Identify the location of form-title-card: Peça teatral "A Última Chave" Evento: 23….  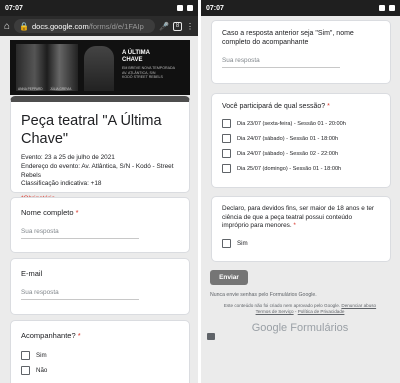
(100, 149).